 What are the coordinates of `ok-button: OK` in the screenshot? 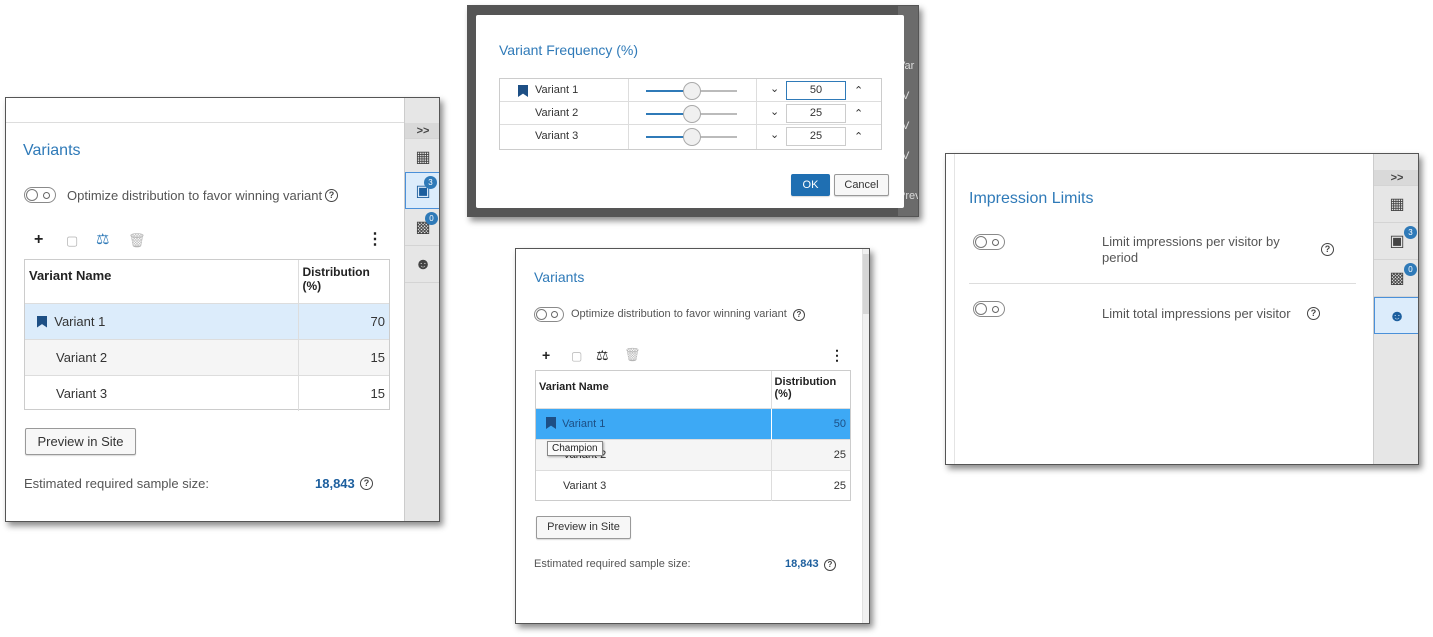 It's located at (810, 185).